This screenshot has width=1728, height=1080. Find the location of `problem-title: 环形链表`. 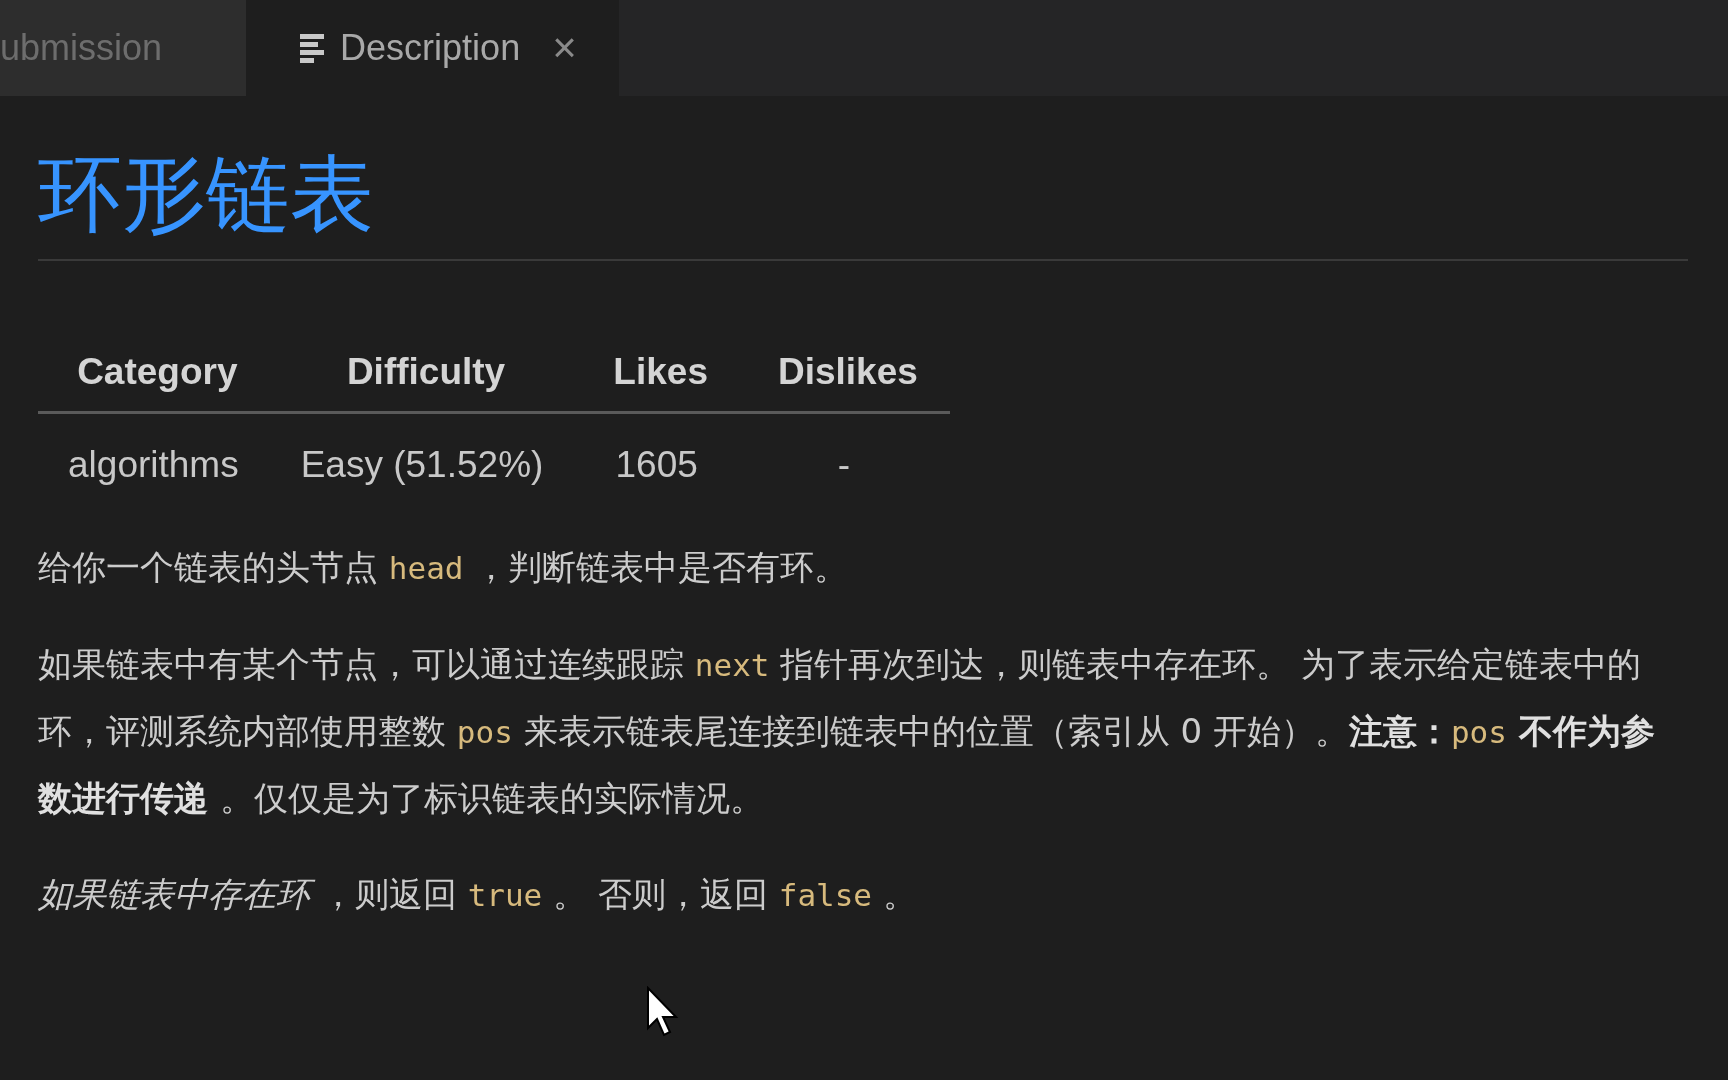

problem-title: 环形链表 is located at coordinates (863, 202).